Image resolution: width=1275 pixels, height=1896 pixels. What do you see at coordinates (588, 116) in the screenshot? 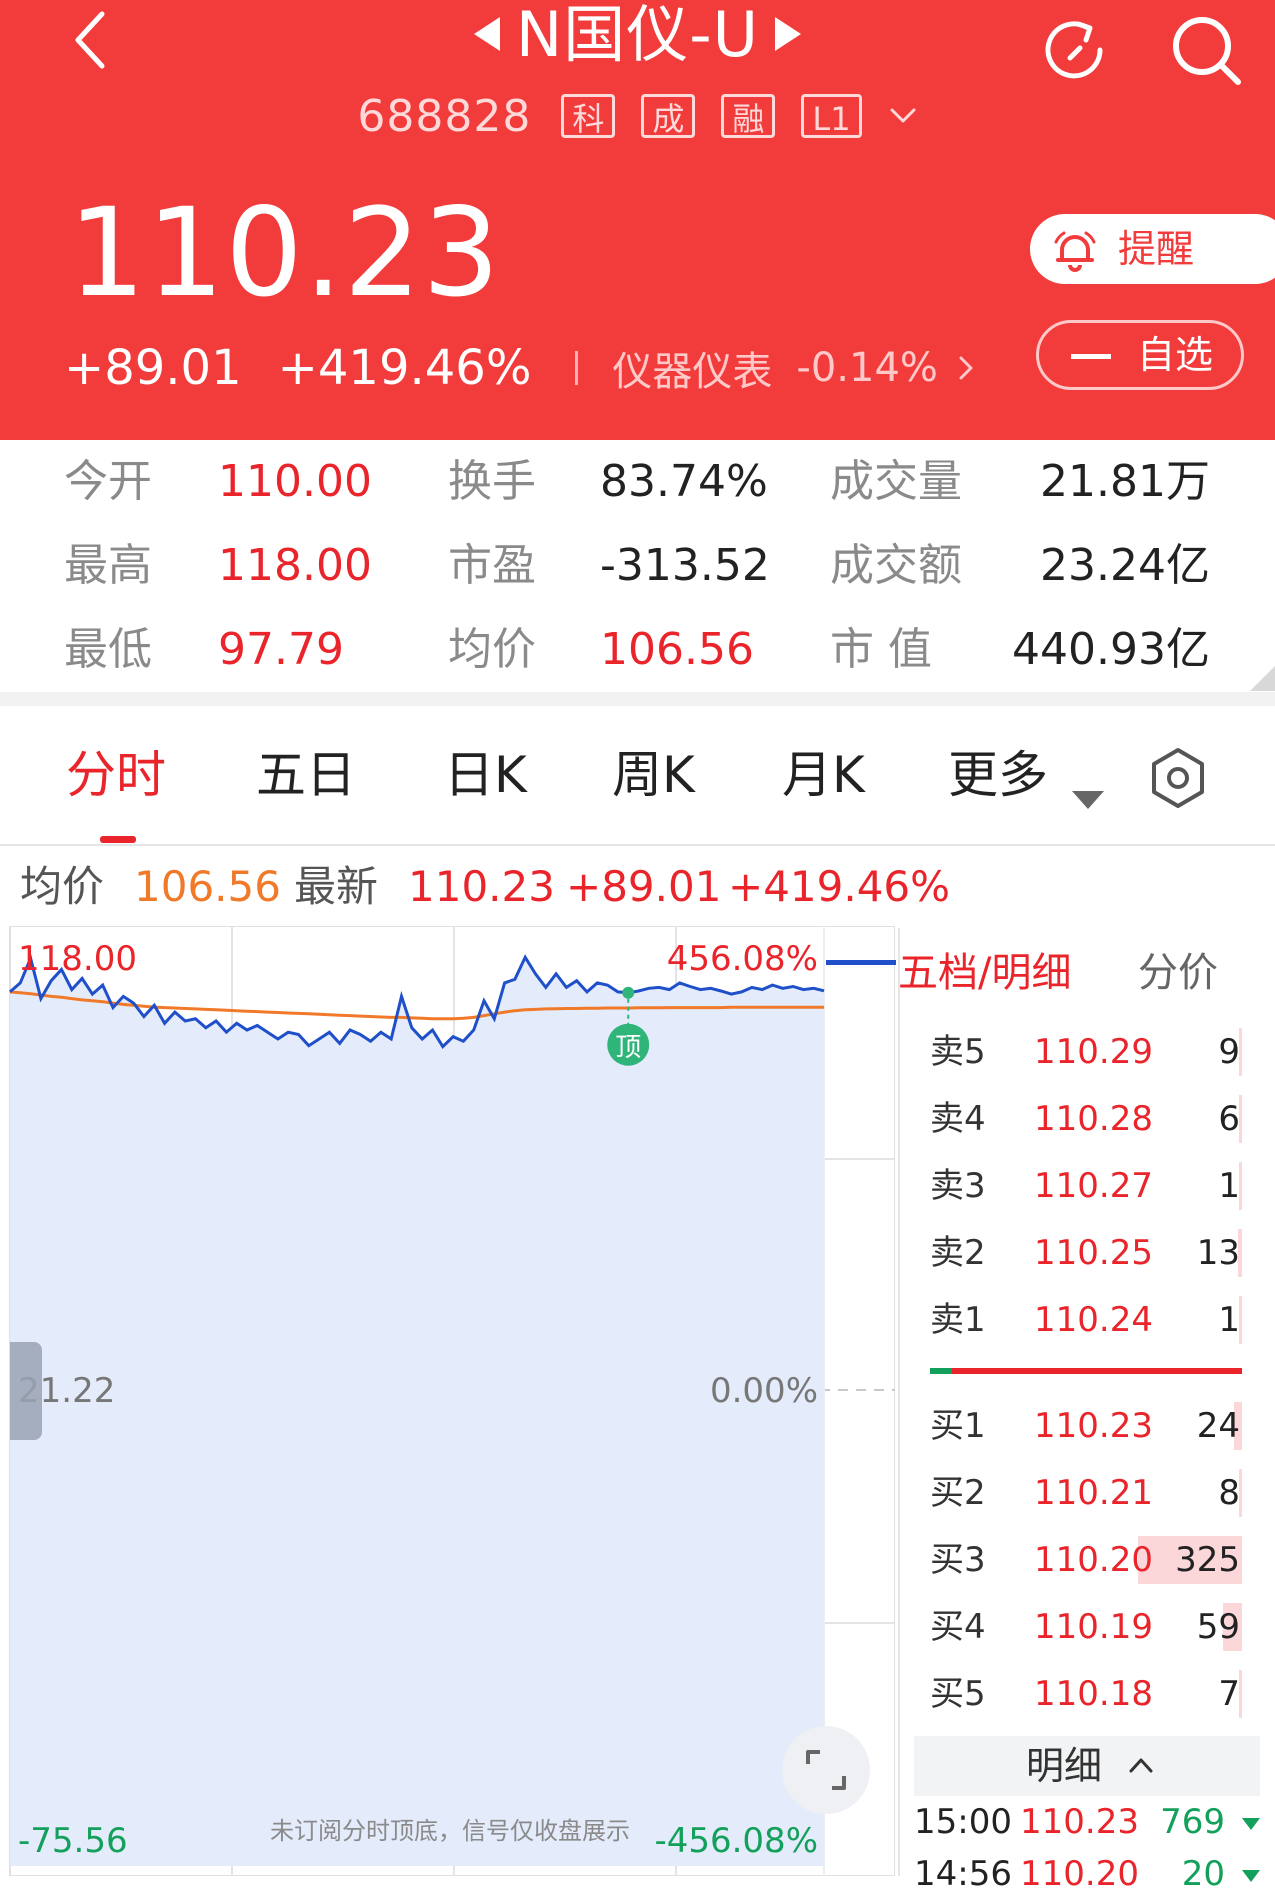
I see `badge-star-market: 科` at bounding box center [588, 116].